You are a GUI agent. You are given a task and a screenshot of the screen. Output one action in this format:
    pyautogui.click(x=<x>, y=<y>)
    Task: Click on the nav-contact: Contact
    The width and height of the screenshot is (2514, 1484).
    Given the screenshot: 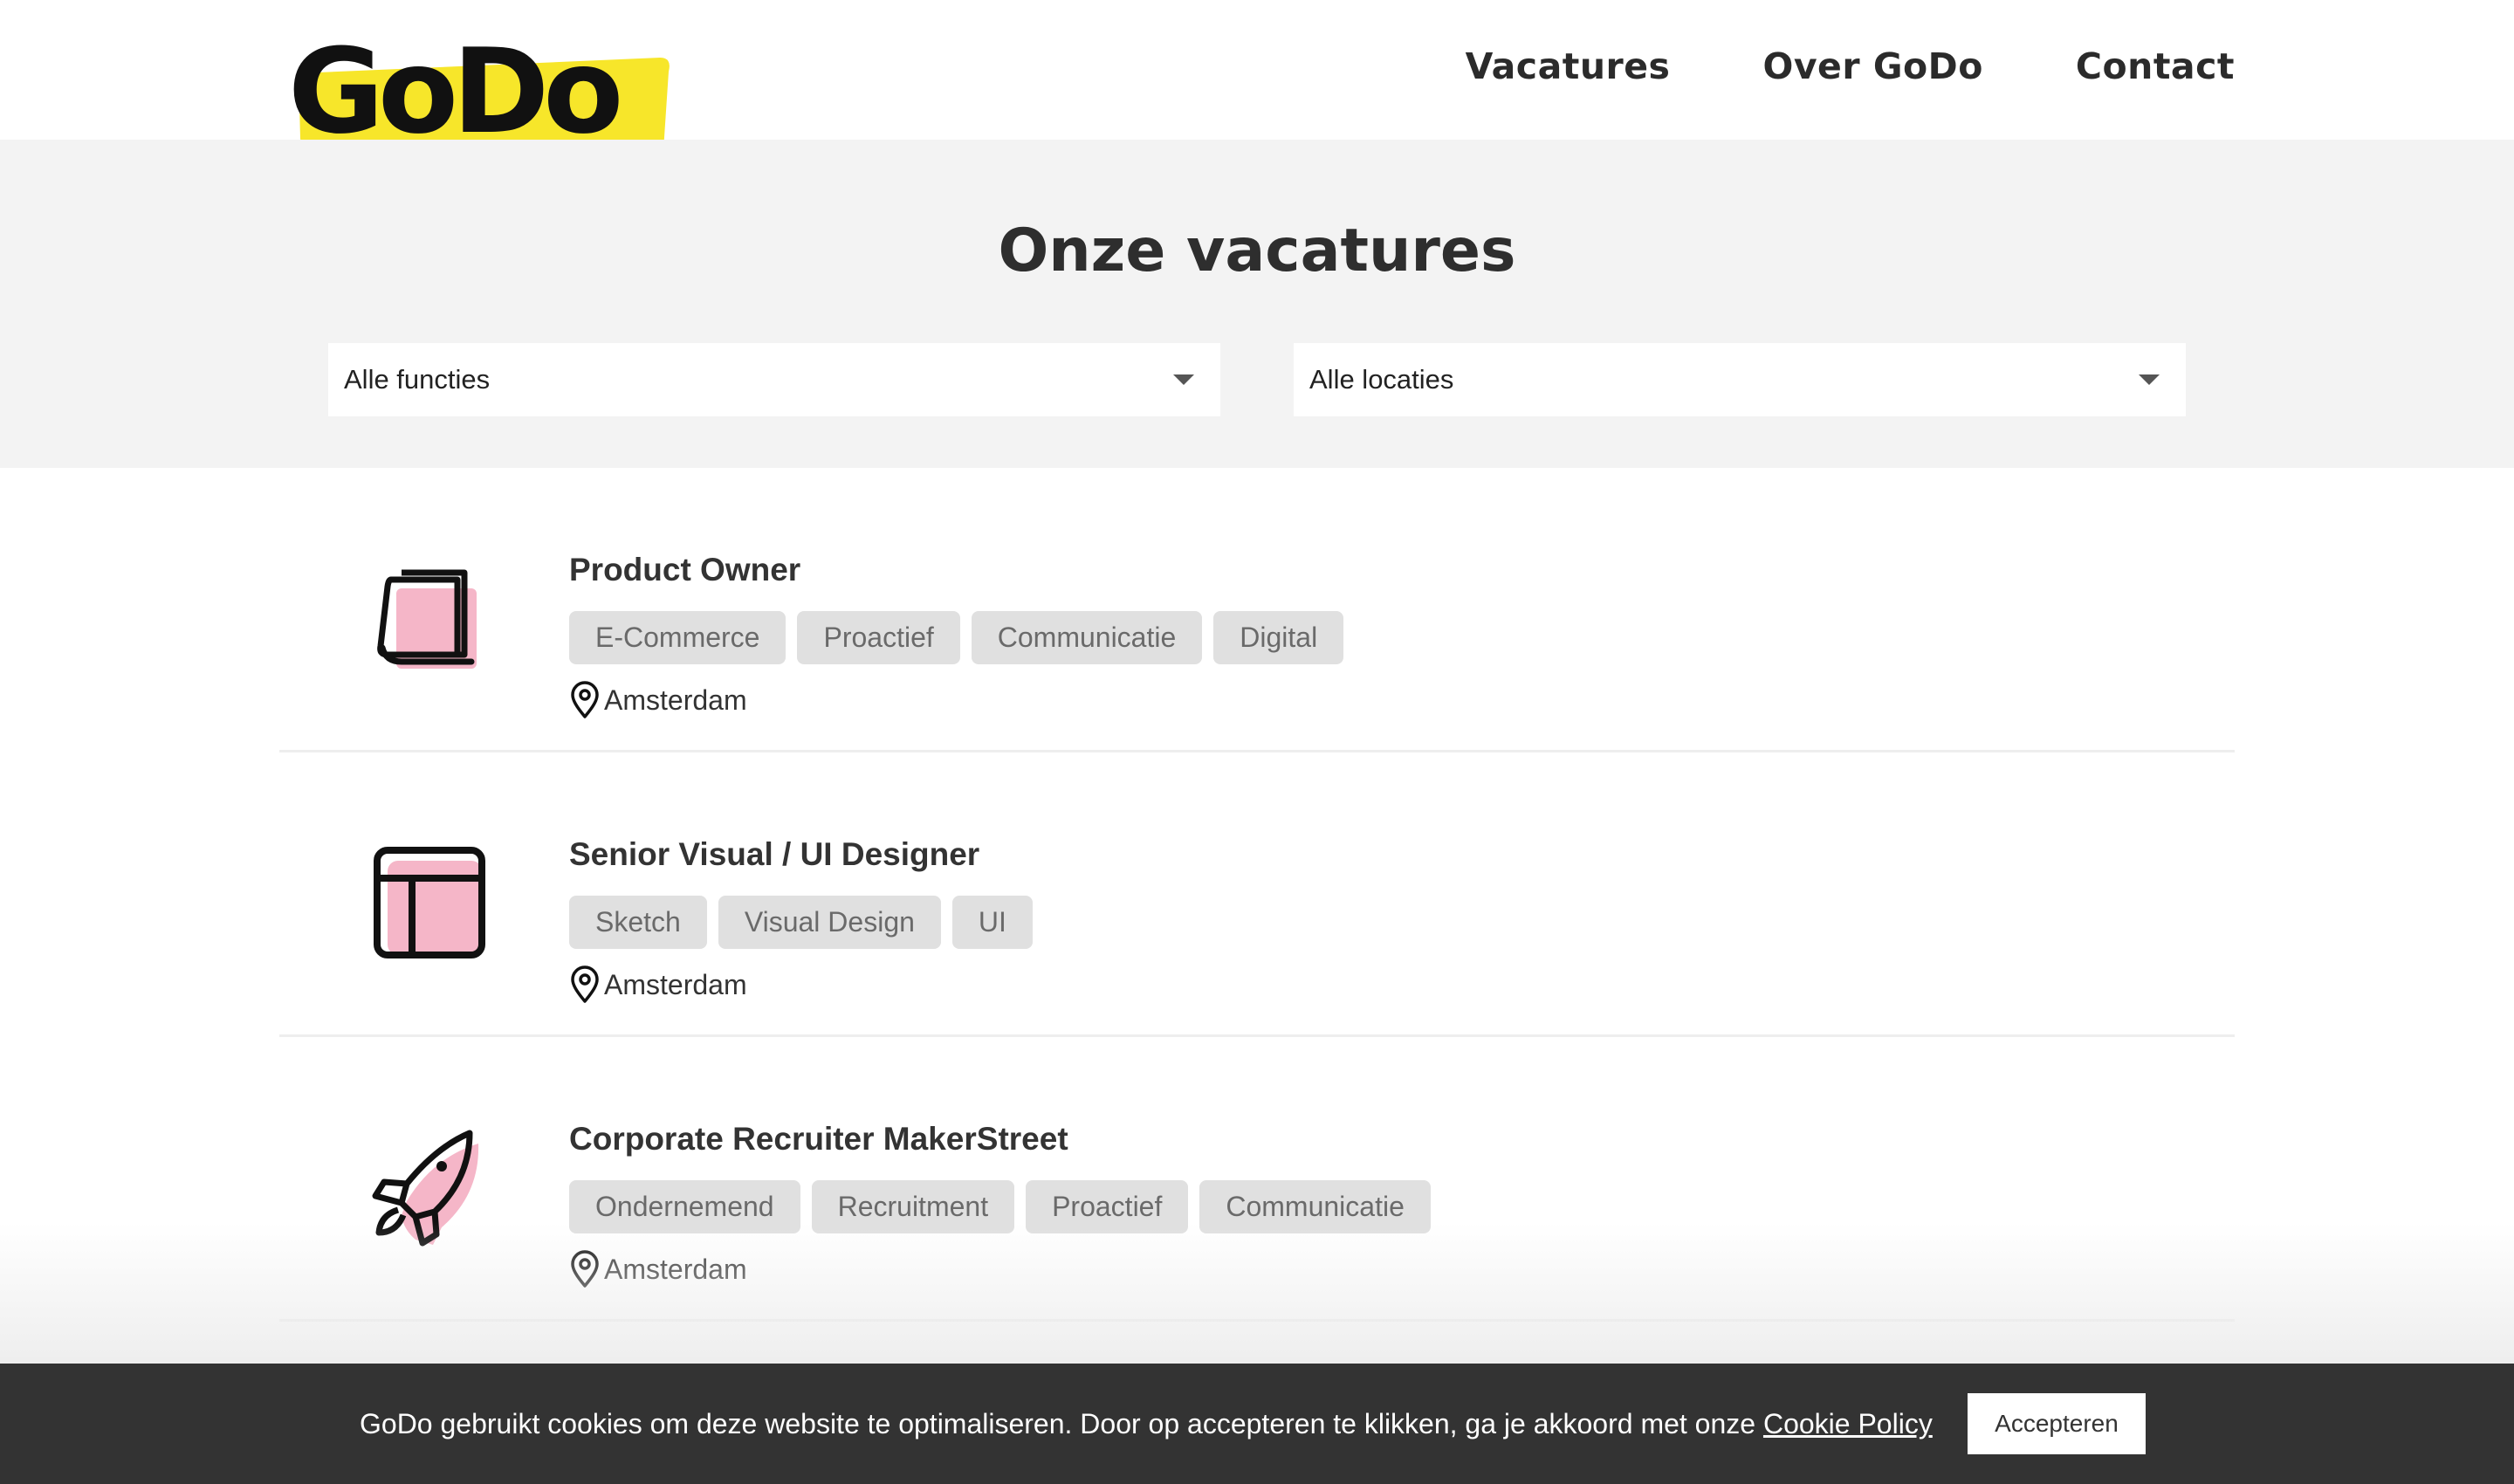 What is the action you would take?
    pyautogui.click(x=2155, y=66)
    